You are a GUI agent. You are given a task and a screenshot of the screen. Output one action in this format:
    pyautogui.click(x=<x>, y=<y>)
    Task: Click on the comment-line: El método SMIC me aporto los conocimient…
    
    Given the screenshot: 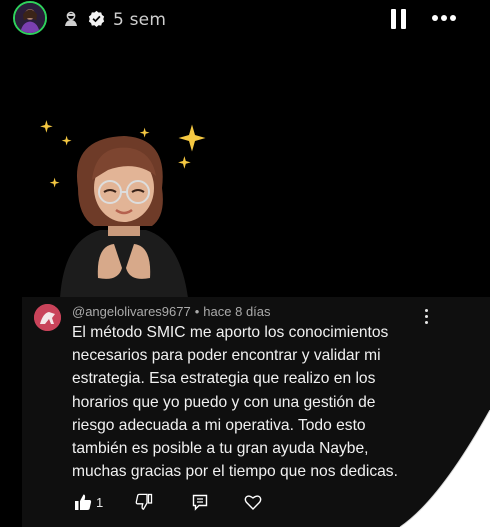 What is the action you would take?
    pyautogui.click(x=230, y=332)
    